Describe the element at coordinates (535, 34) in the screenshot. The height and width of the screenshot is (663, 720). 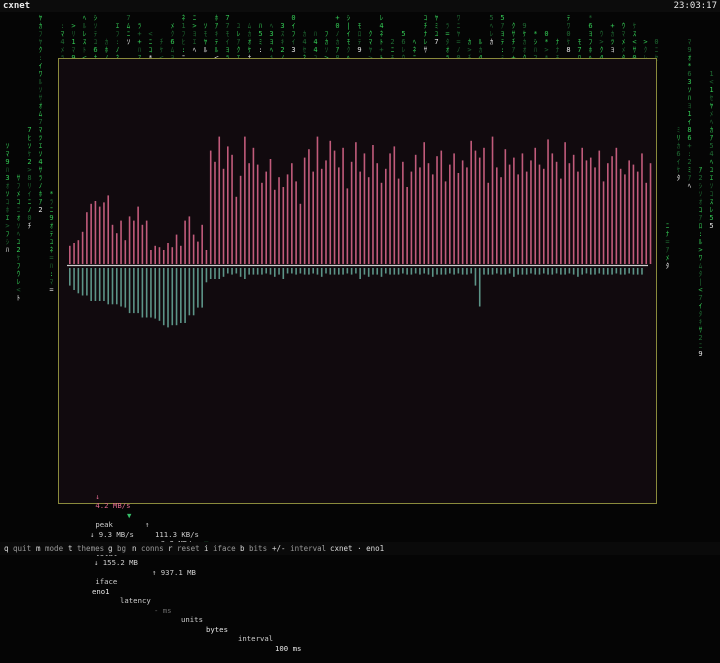
I see `rain-glyph: *` at that location.